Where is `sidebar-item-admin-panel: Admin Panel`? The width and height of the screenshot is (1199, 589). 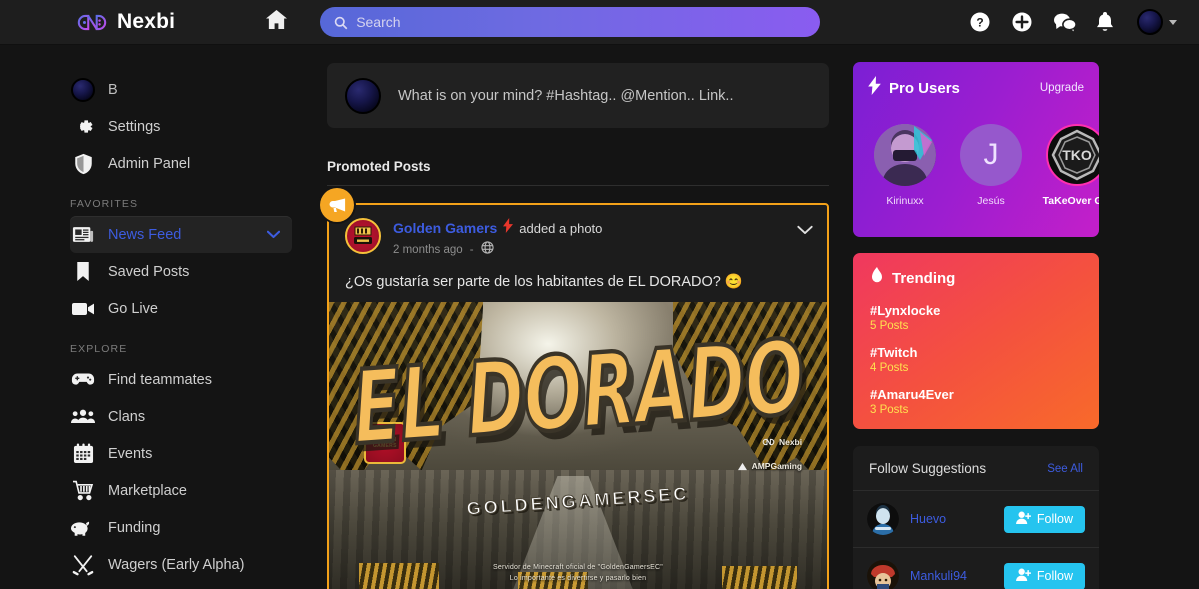
sidebar-item-admin-panel: Admin Panel is located at coordinates (181, 163).